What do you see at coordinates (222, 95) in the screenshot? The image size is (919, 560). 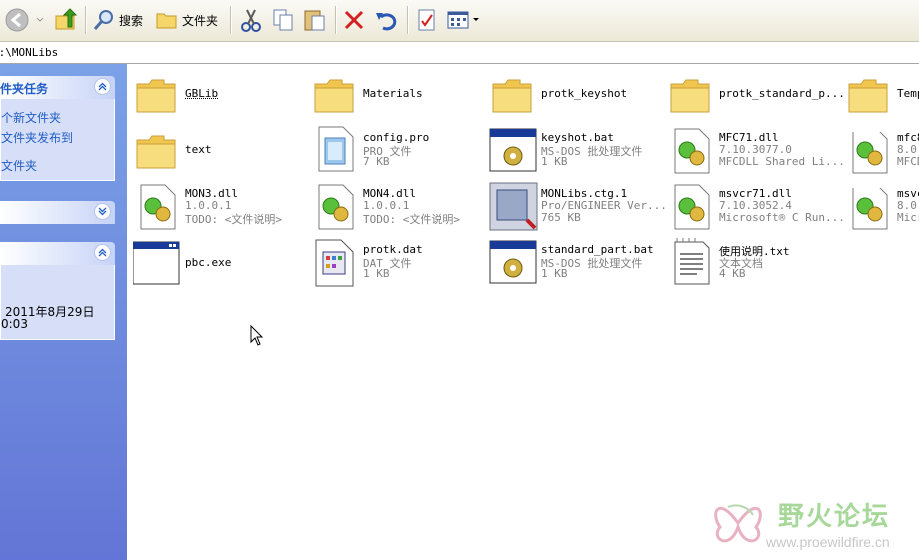 I see `folder-item: GBLib` at bounding box center [222, 95].